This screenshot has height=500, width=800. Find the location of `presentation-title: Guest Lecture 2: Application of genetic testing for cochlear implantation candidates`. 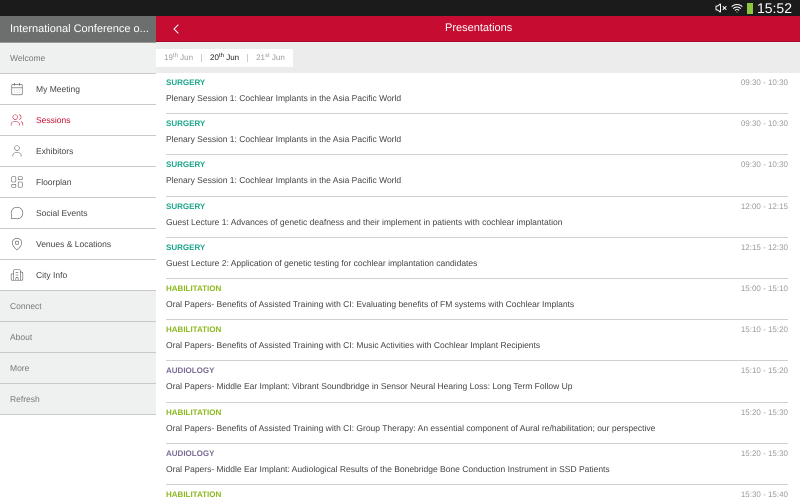

presentation-title: Guest Lecture 2: Application of genetic testing for cochlear implantation candidates is located at coordinates (322, 263).